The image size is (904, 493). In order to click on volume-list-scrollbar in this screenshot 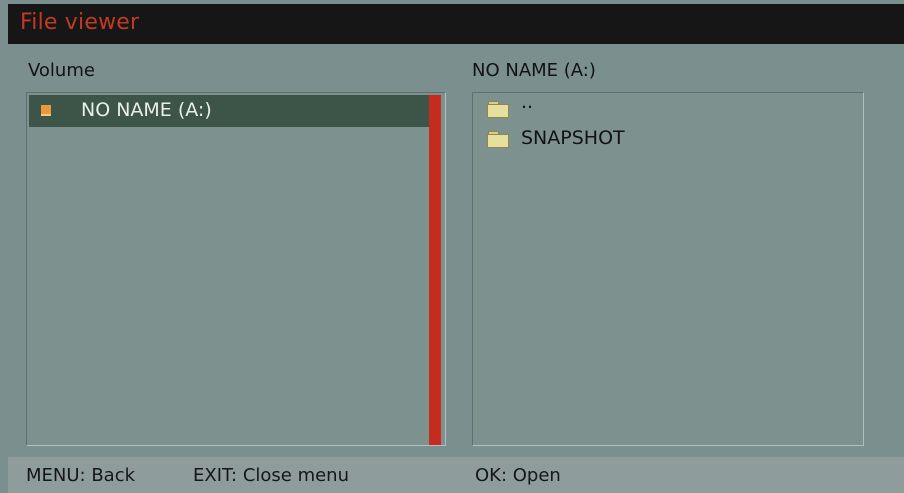, I will do `click(435, 270)`.